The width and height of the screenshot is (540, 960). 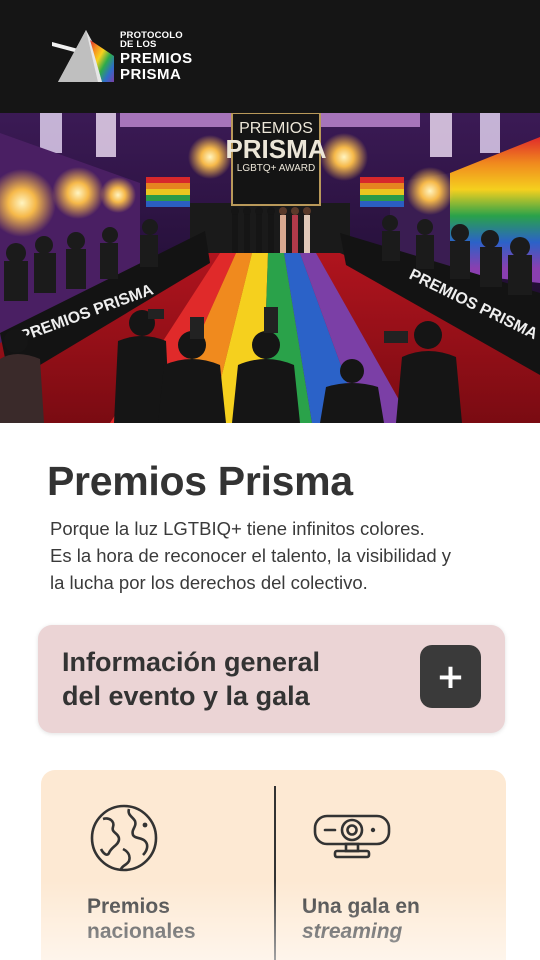 What do you see at coordinates (352, 836) in the screenshot?
I see `webcam-icon` at bounding box center [352, 836].